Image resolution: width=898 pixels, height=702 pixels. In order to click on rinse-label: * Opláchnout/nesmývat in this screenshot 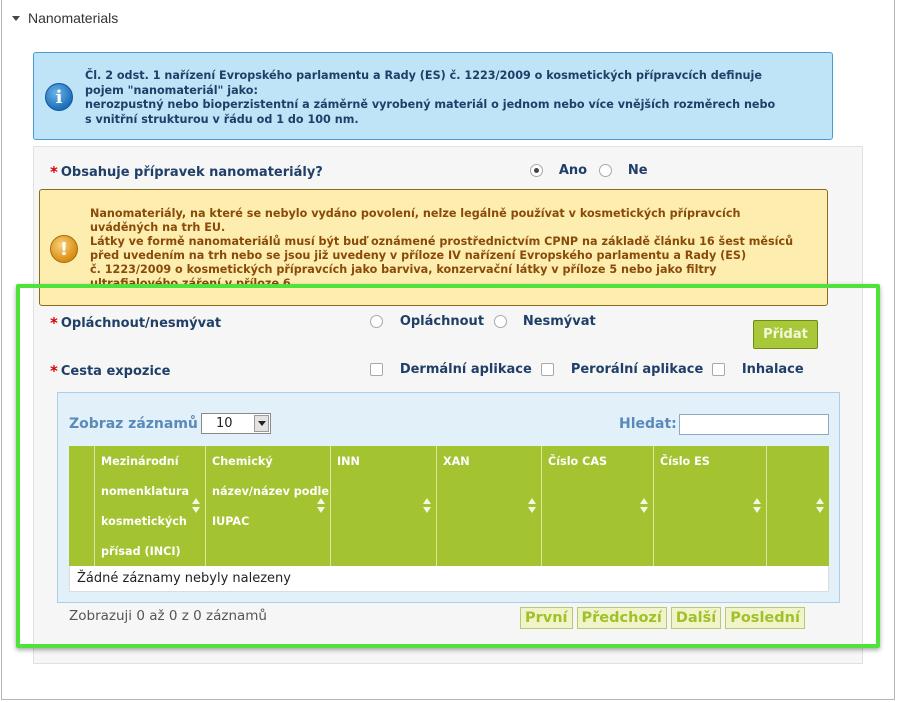, I will do `click(136, 323)`.